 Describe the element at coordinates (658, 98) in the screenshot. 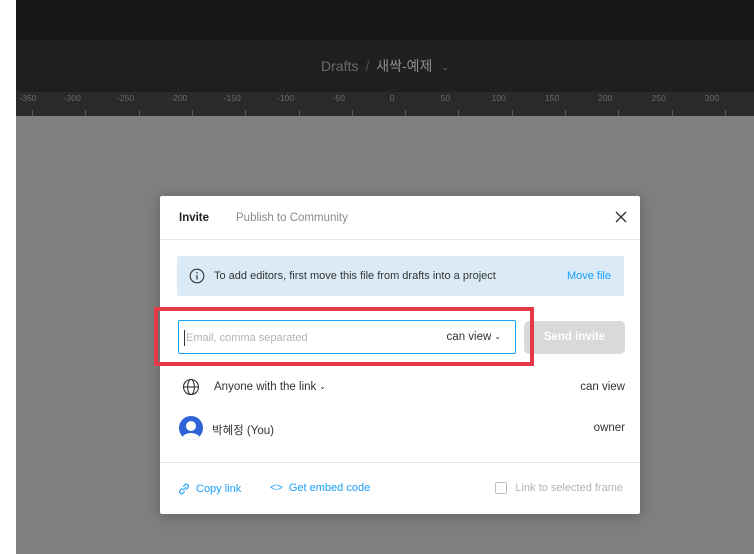

I see `ruler-tick-label: 250` at that location.